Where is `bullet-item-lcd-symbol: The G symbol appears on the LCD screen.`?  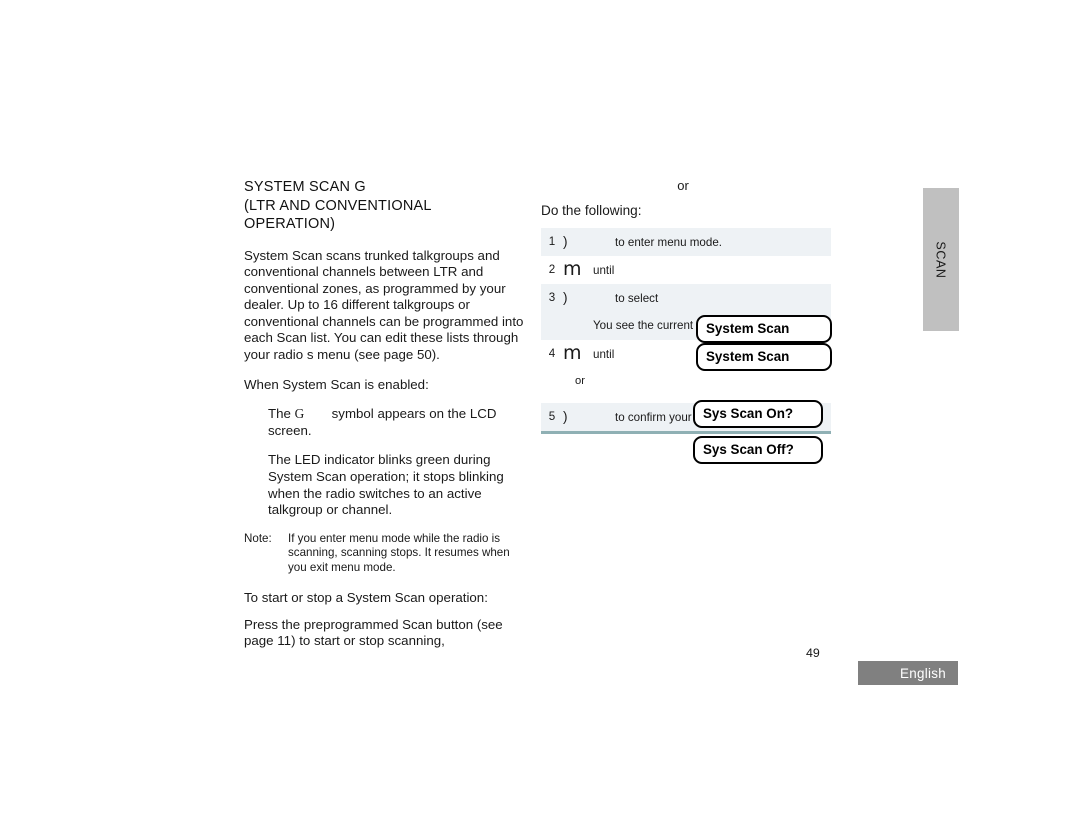
bullet-item-lcd-symbol: The G symbol appears on the LCD screen. is located at coordinates (385, 422).